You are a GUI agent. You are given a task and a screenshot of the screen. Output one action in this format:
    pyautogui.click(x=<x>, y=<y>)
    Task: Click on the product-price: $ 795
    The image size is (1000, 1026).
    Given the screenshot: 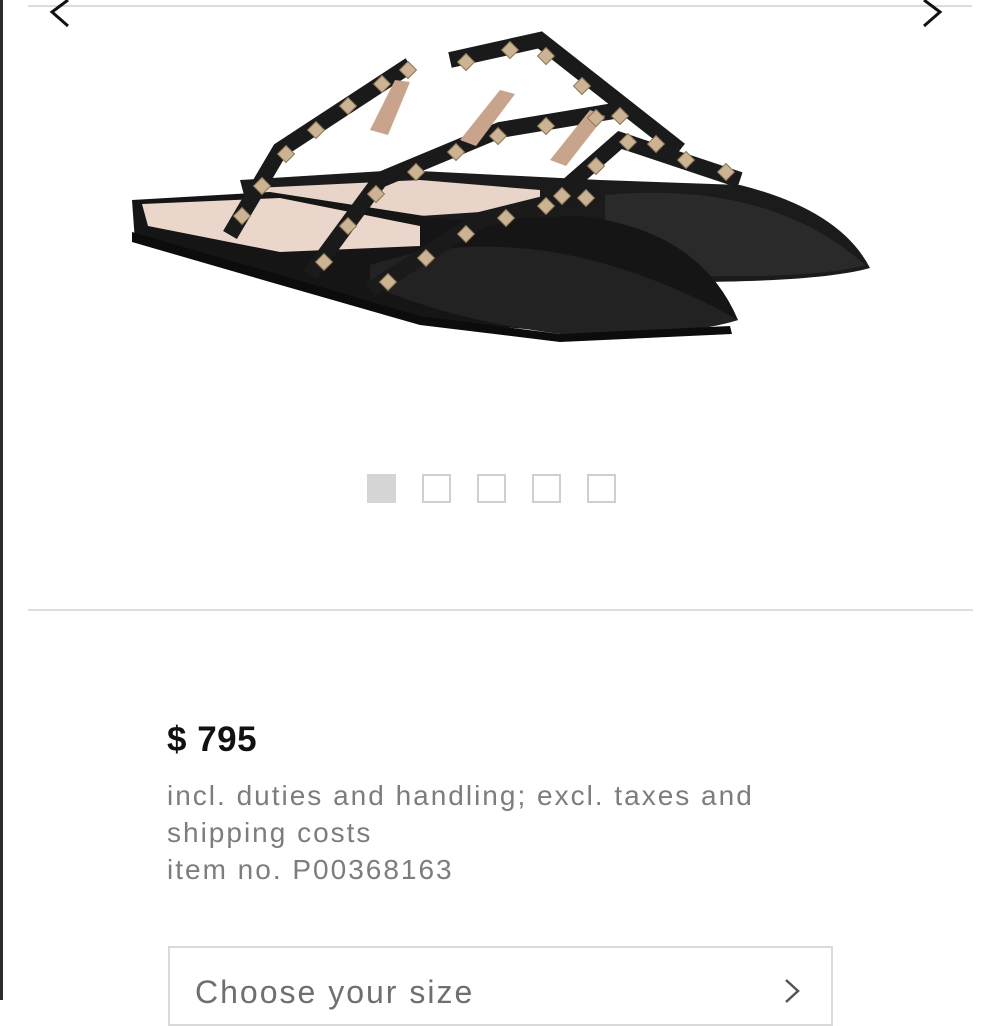 What is the action you would take?
    pyautogui.click(x=212, y=739)
    